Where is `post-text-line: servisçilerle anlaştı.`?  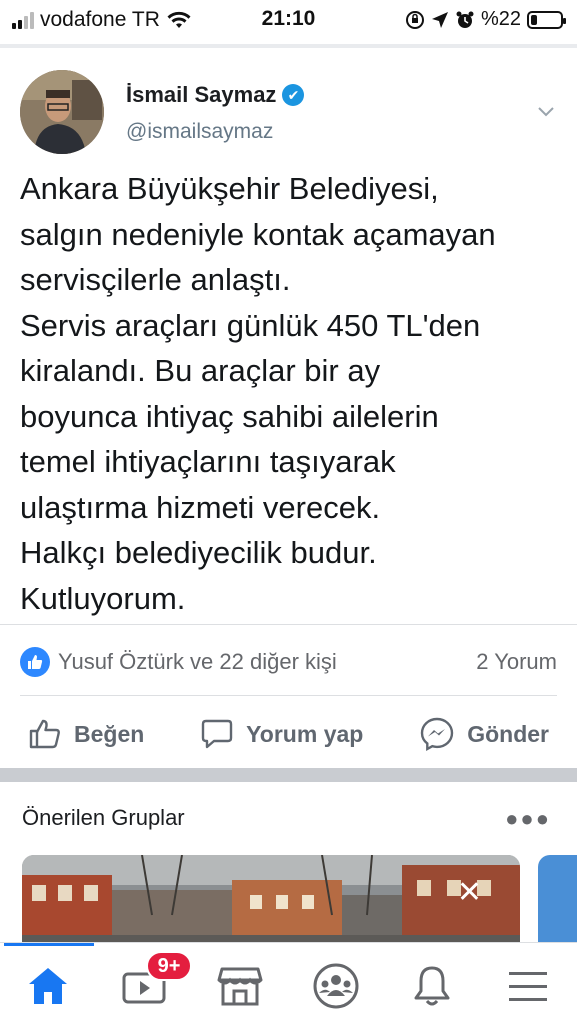 post-text-line: servisçilerle anlaştı. is located at coordinates (155, 279).